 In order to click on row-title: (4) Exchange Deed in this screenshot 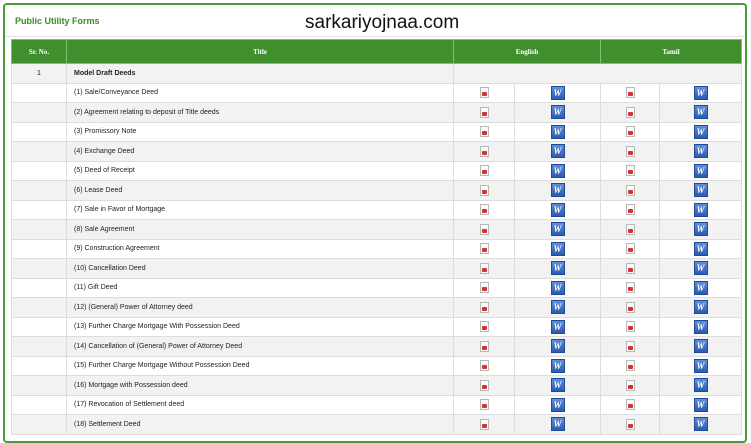, I will do `click(260, 151)`.